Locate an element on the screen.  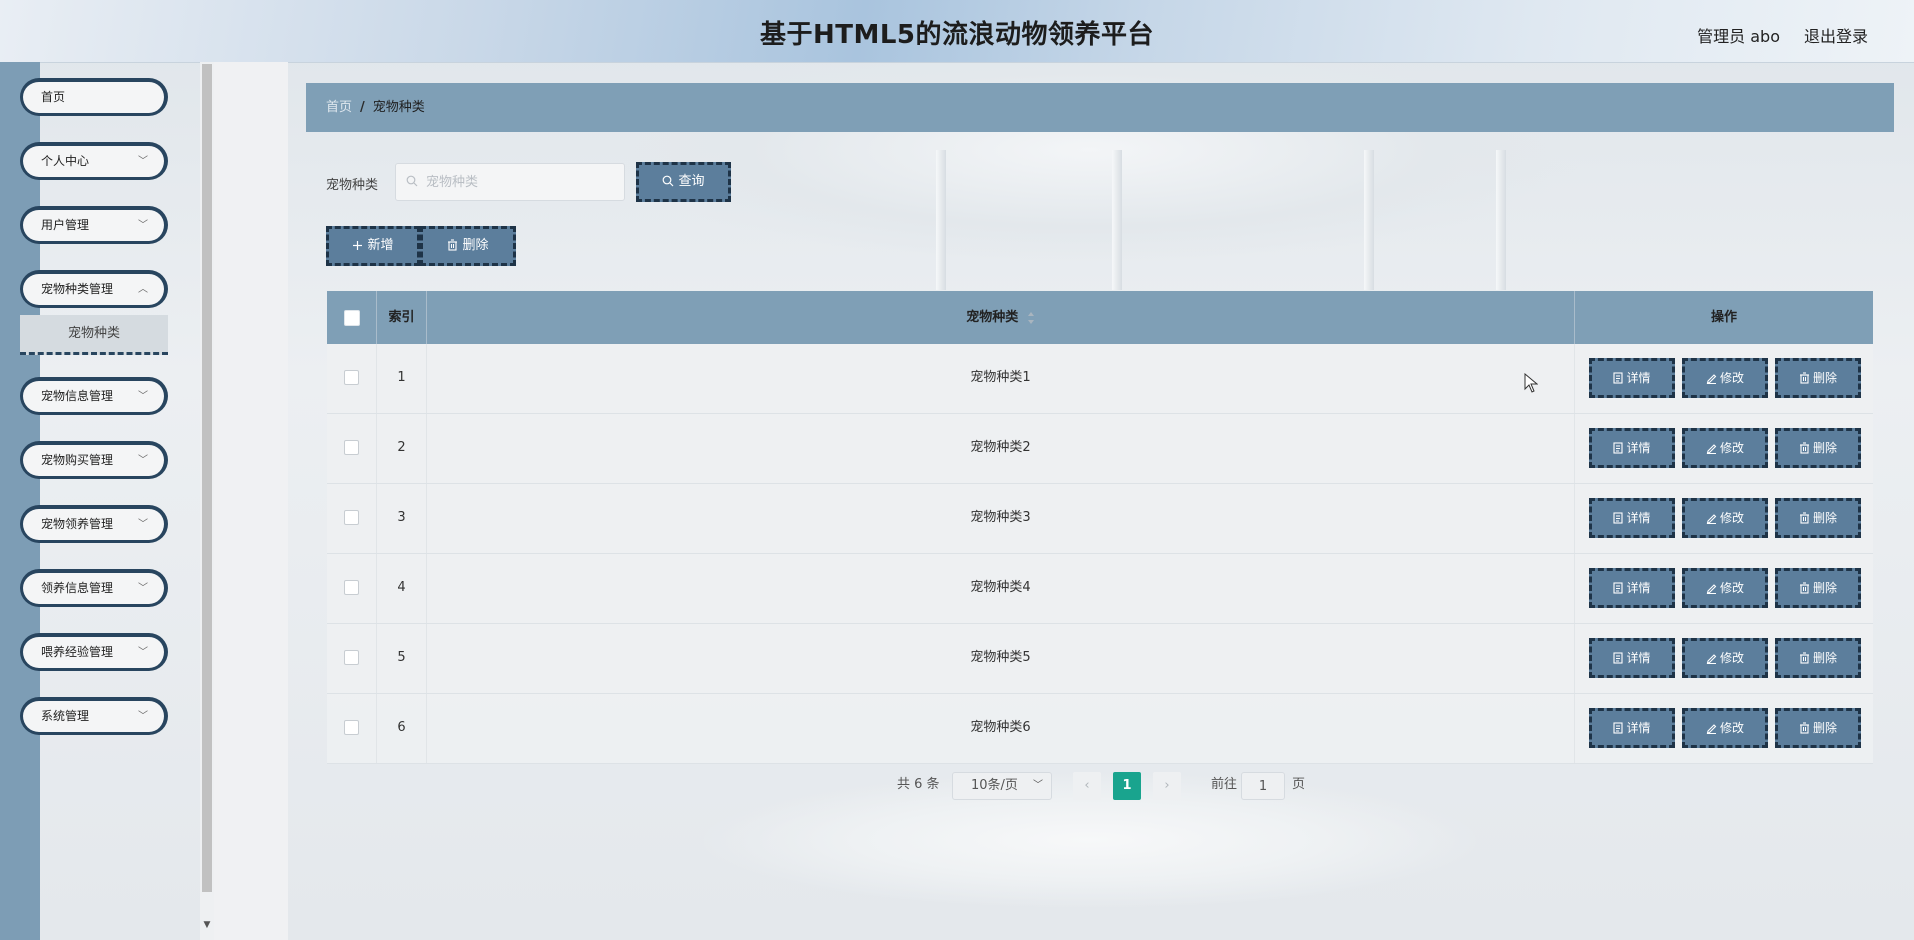
sort-icon is located at coordinates (1031, 318).